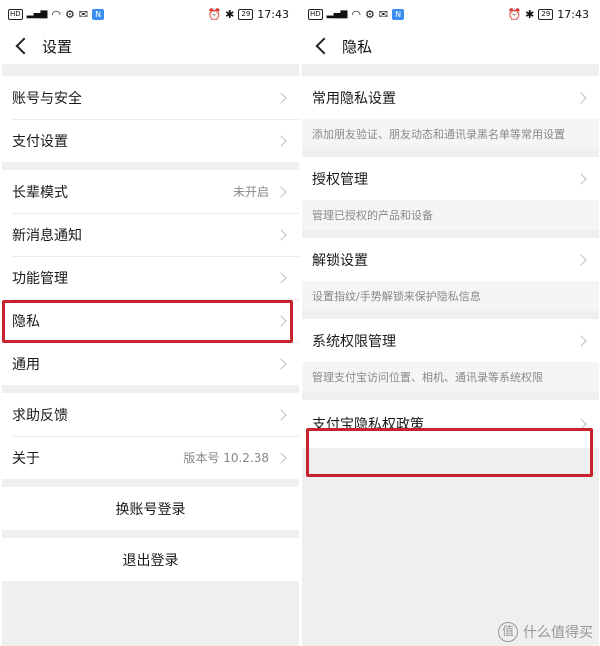  Describe the element at coordinates (150, 508) in the screenshot. I see `switch-account-button: 换账号登录` at that location.